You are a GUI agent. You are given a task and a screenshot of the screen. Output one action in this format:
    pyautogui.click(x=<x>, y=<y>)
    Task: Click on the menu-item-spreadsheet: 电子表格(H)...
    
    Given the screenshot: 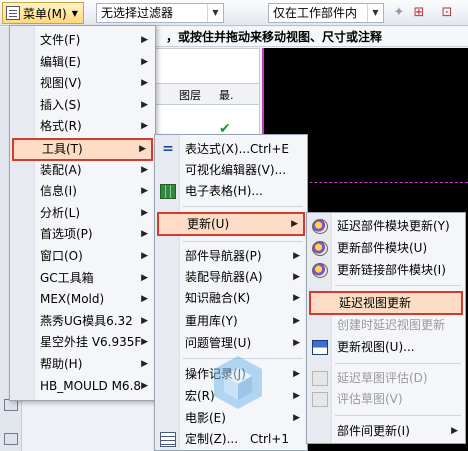 What is the action you would take?
    pyautogui.click(x=231, y=191)
    